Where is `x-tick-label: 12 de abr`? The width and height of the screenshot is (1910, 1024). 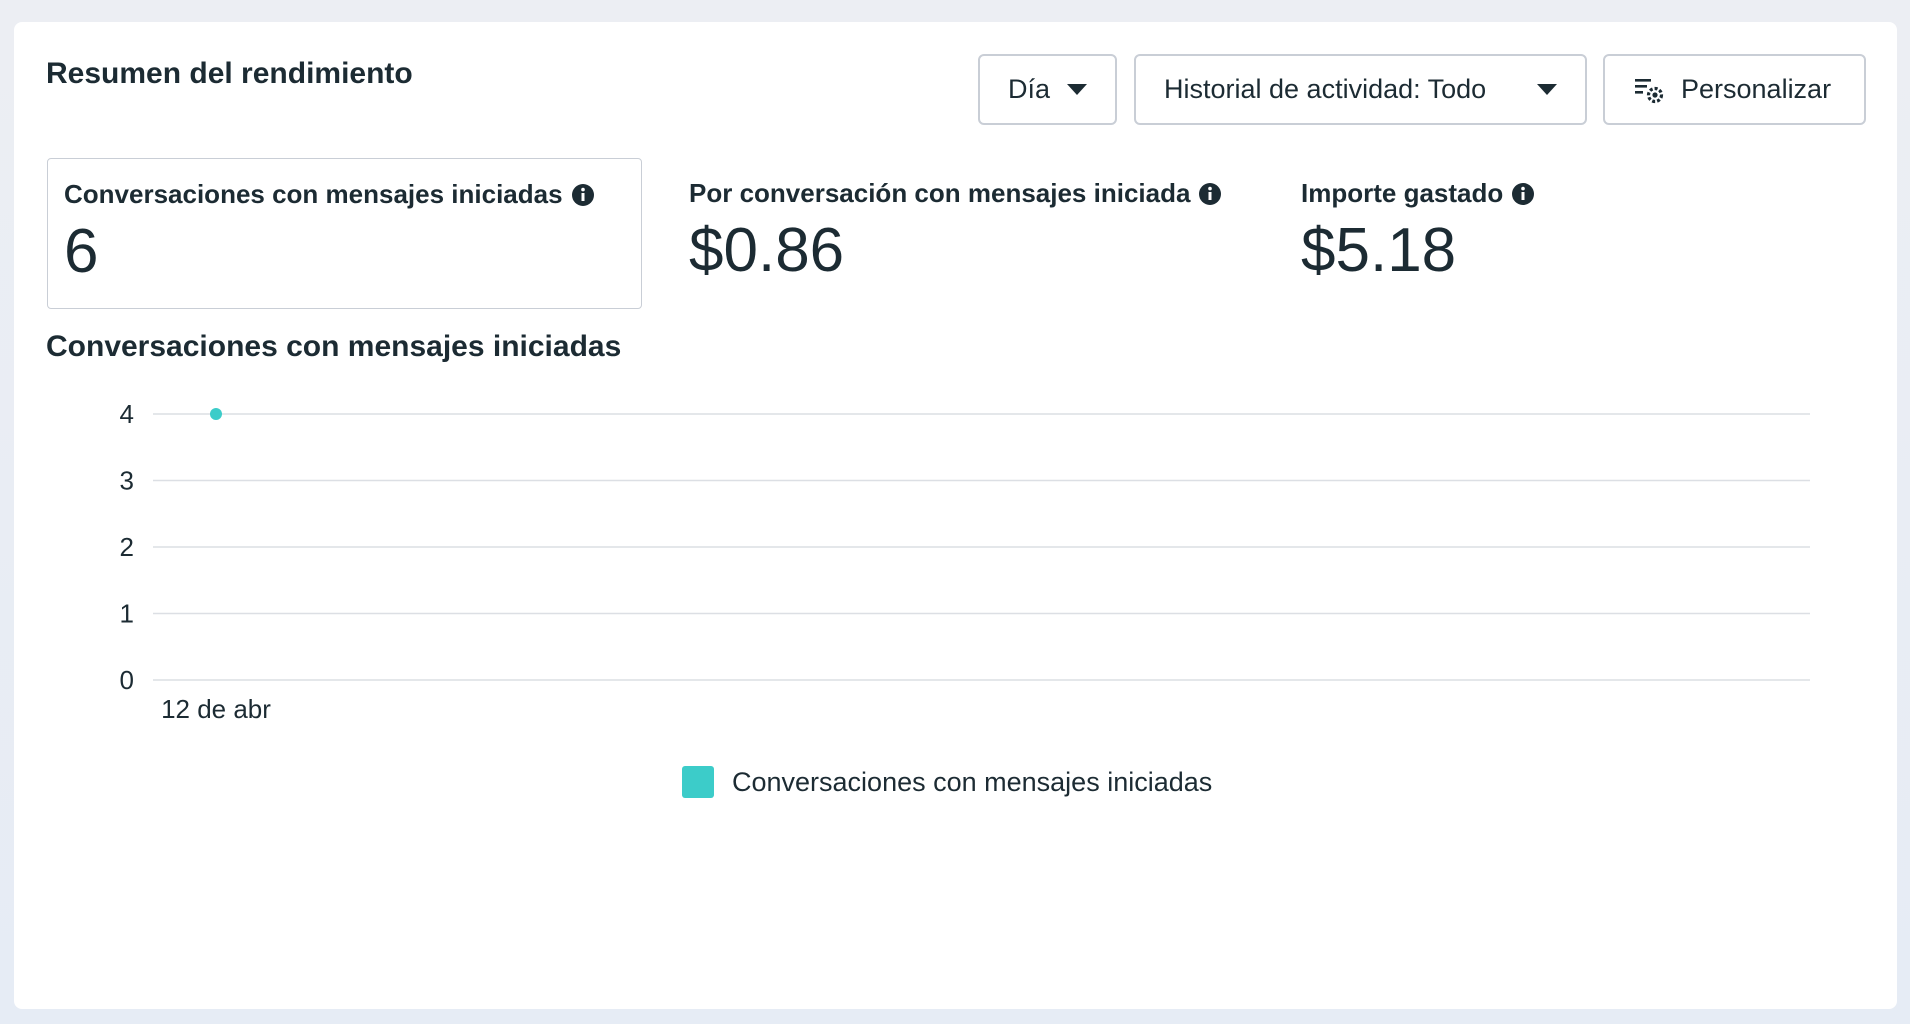 x-tick-label: 12 de abr is located at coordinates (216, 709).